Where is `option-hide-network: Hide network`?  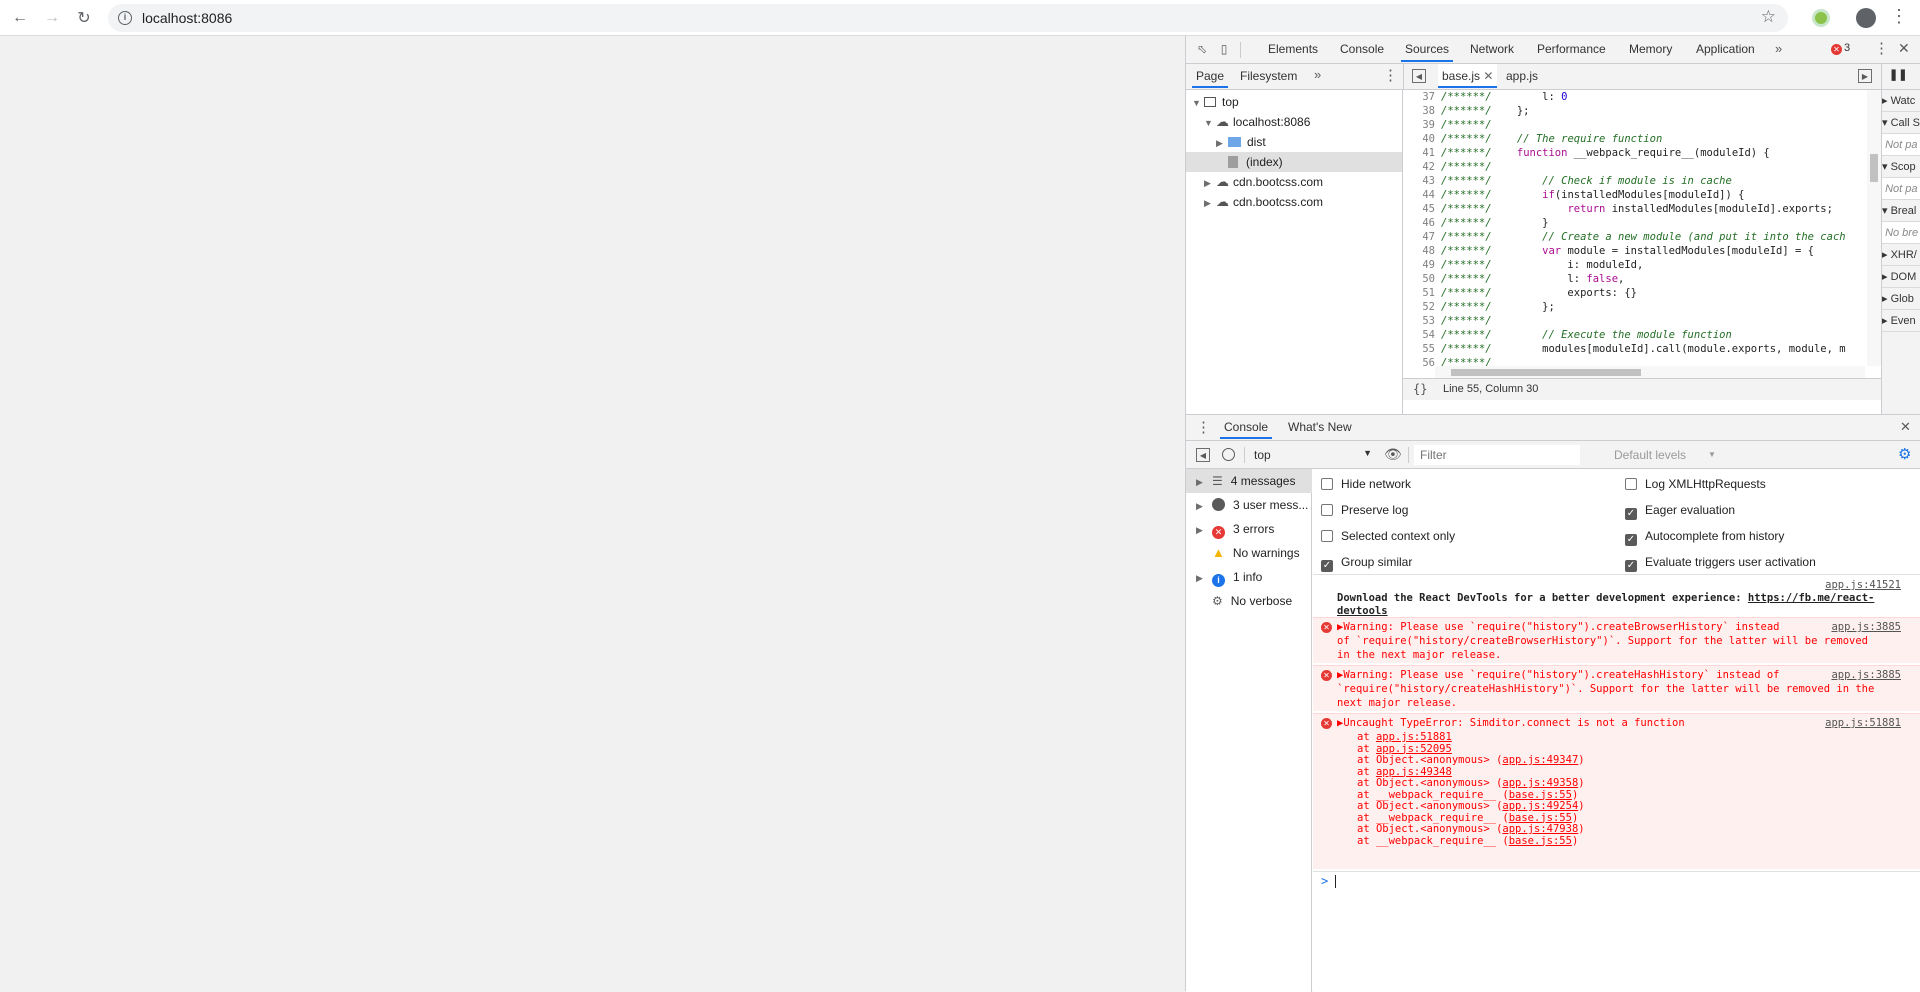 option-hide-network: Hide network is located at coordinates (1366, 484).